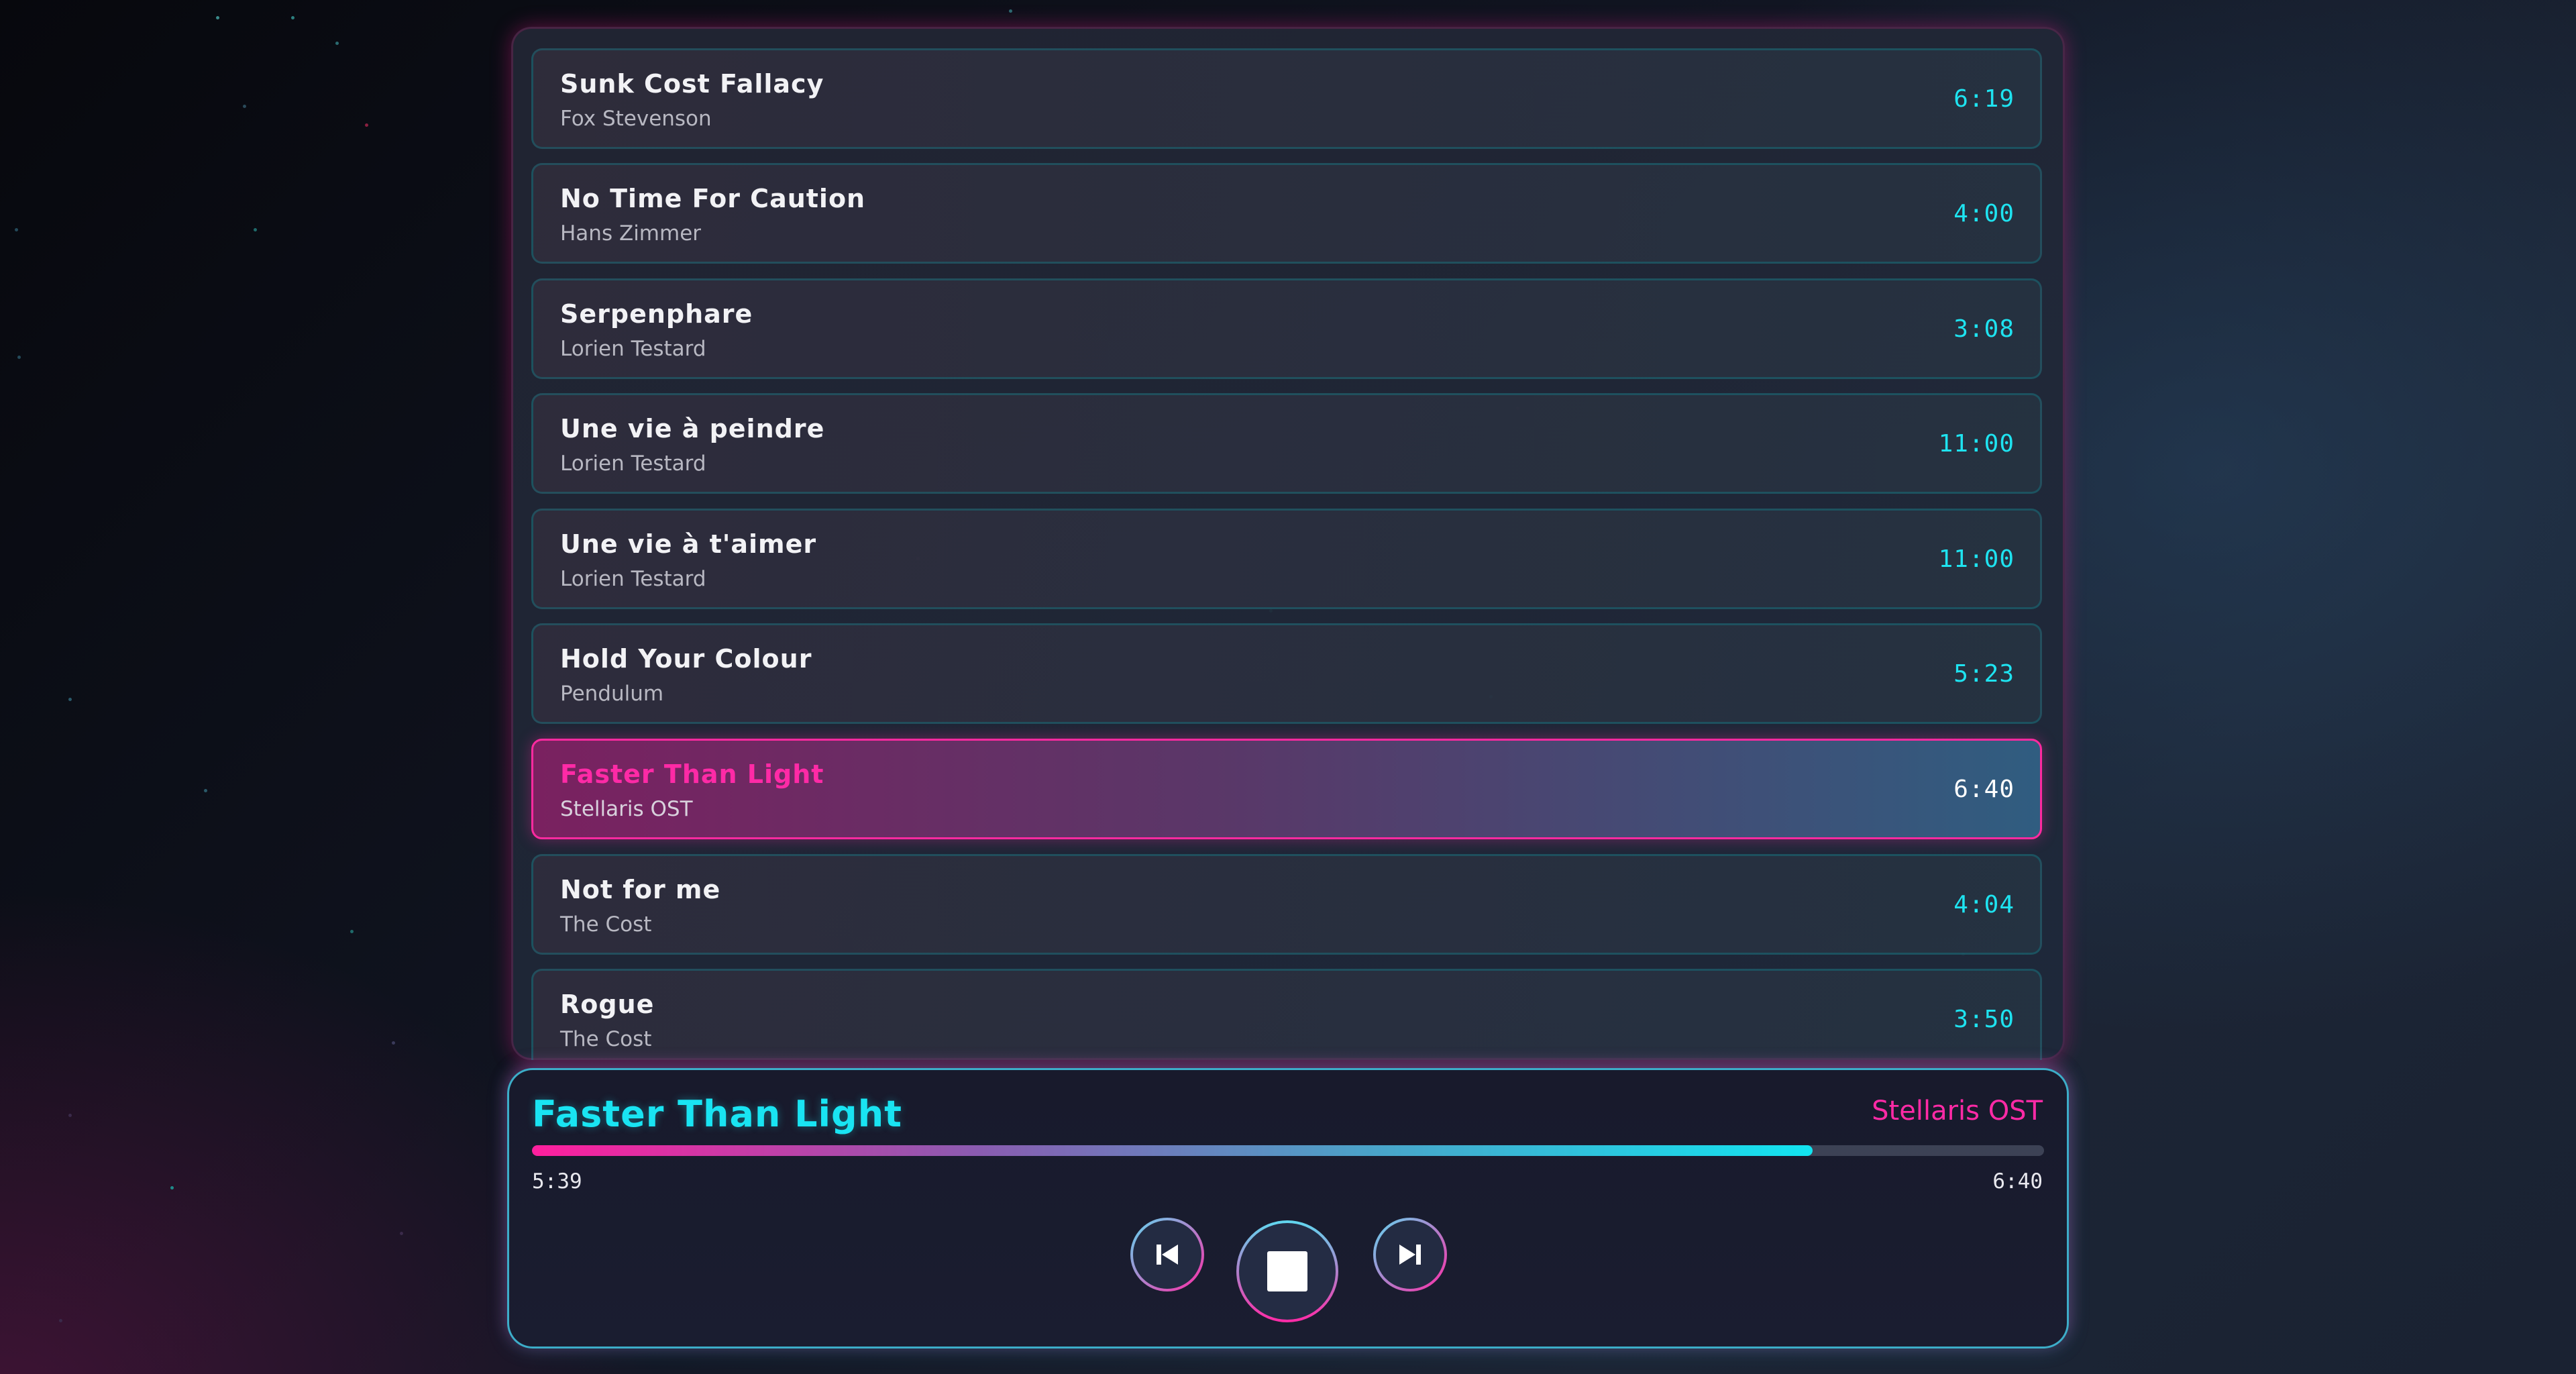  What do you see at coordinates (607, 1004) in the screenshot?
I see `track-title: Rogue` at bounding box center [607, 1004].